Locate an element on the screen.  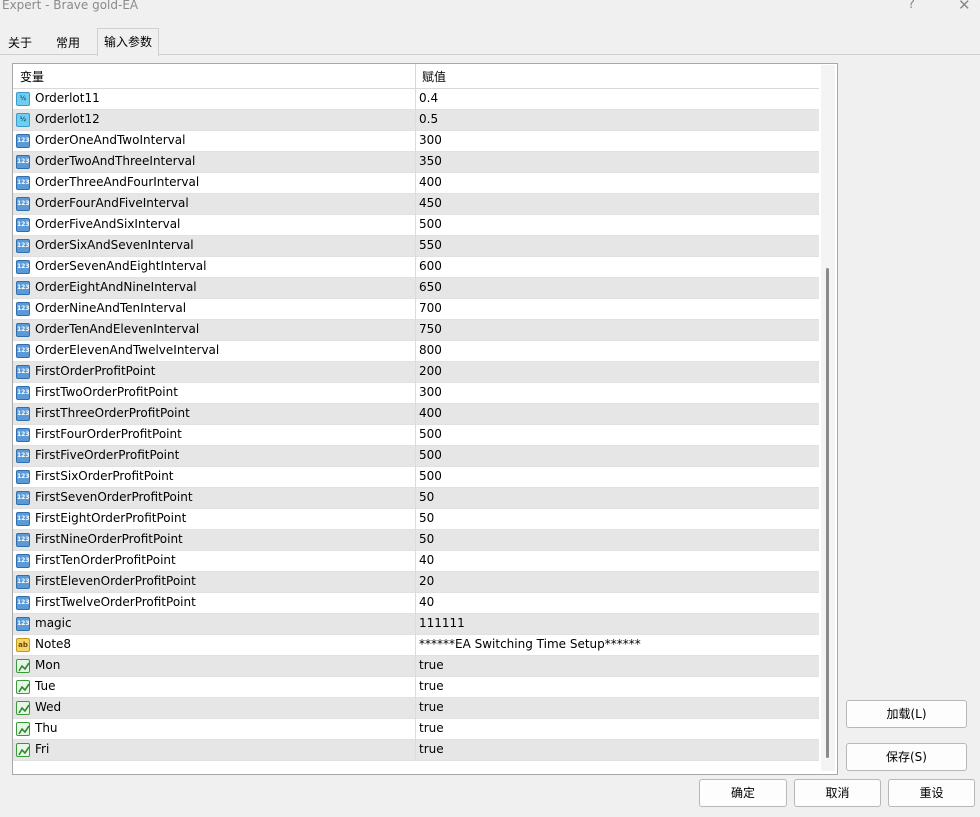
cancel-button: 取消 is located at coordinates (837, 793).